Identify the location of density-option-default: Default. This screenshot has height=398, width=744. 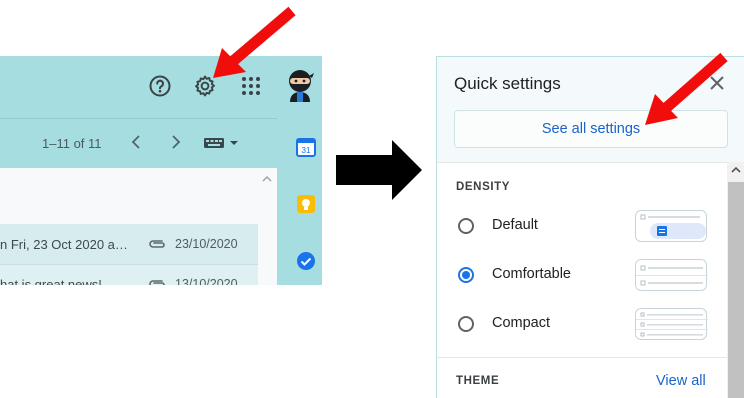
(586, 226).